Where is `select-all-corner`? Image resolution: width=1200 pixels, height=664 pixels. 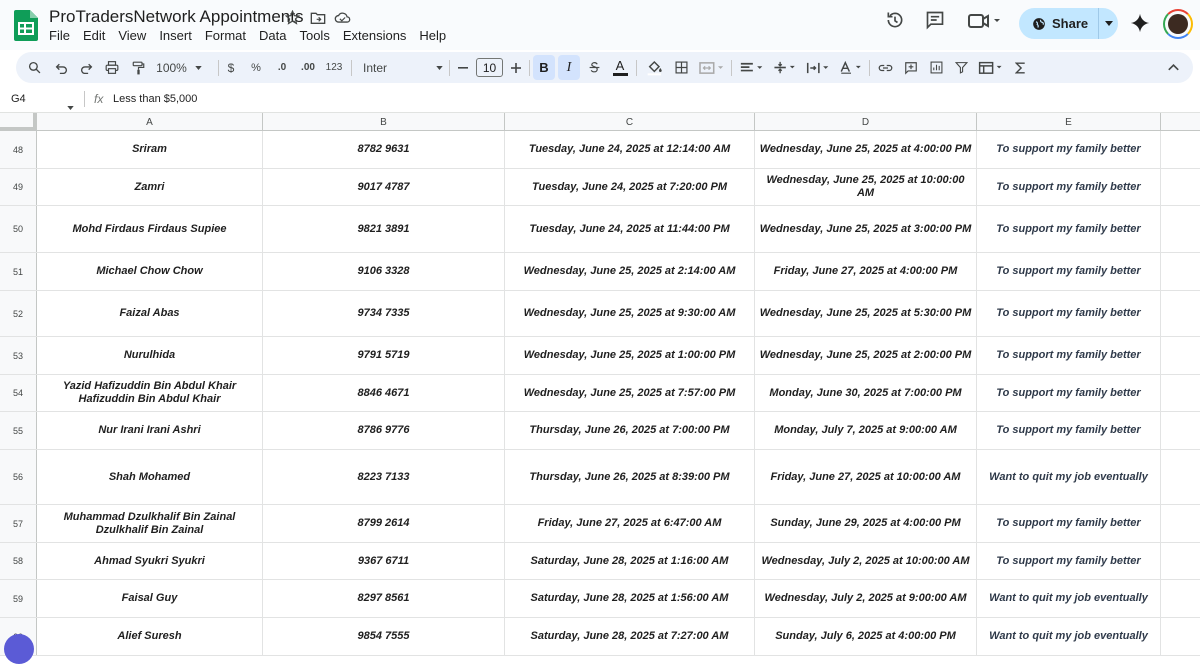 select-all-corner is located at coordinates (18, 122).